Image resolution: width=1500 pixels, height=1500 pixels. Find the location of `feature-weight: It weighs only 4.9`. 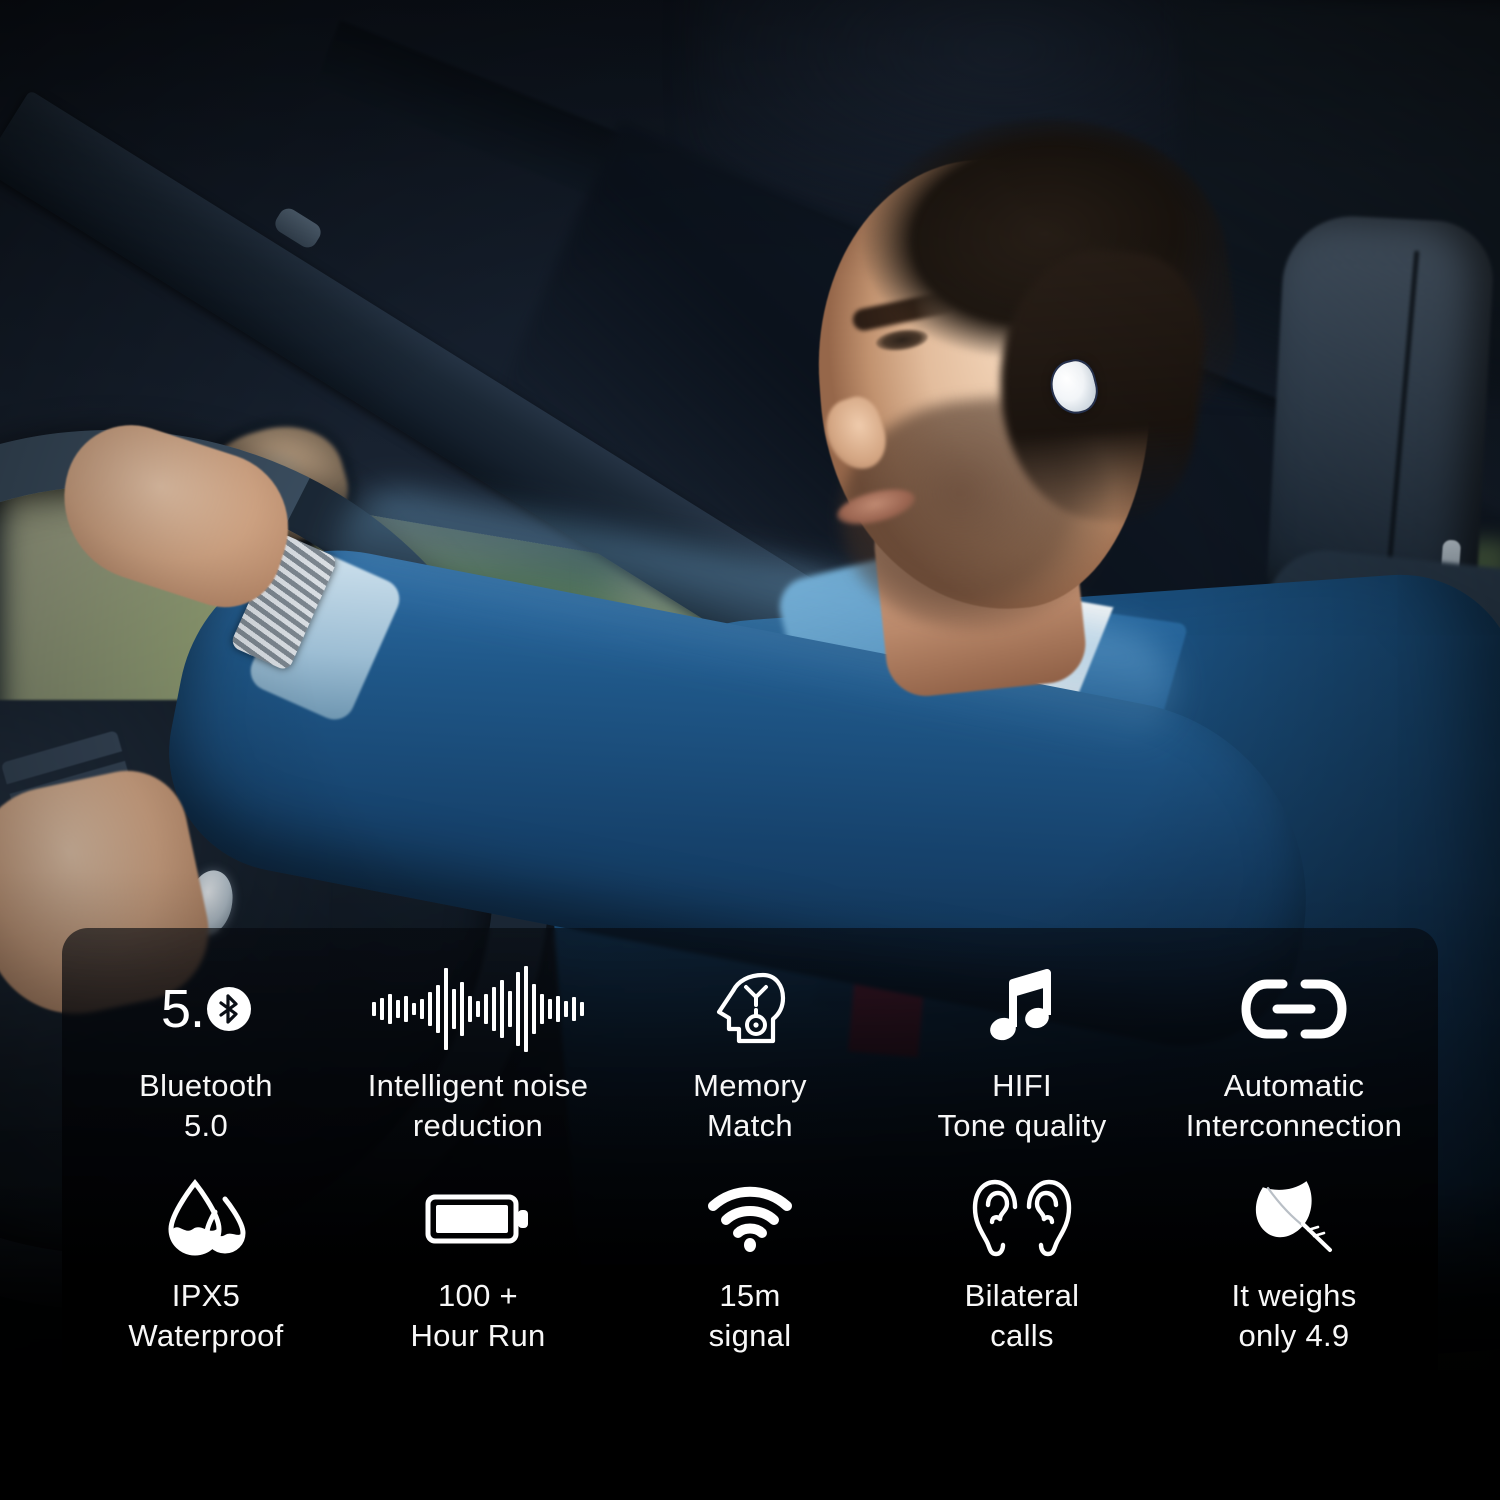

feature-weight: It weighs only 4.9 is located at coordinates (1294, 1277).